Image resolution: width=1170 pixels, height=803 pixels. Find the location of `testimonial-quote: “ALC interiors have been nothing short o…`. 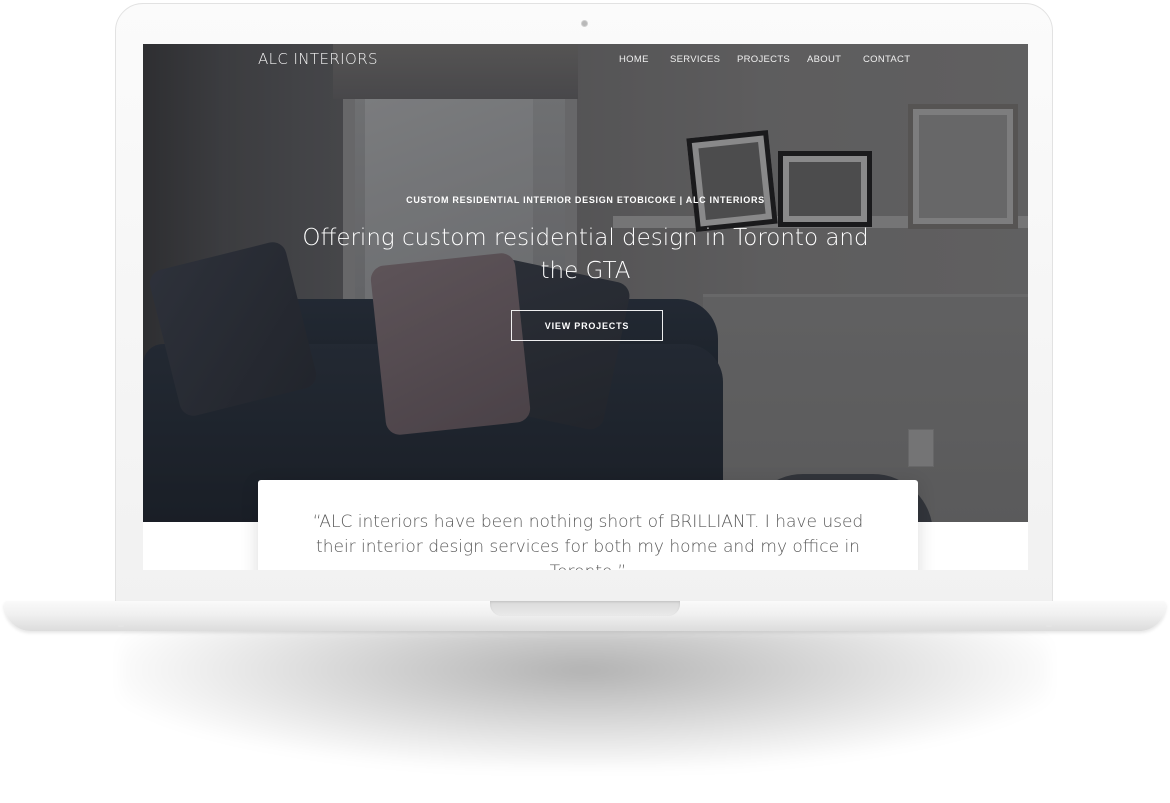

testimonial-quote: “ALC interiors have been nothing short o… is located at coordinates (588, 541).